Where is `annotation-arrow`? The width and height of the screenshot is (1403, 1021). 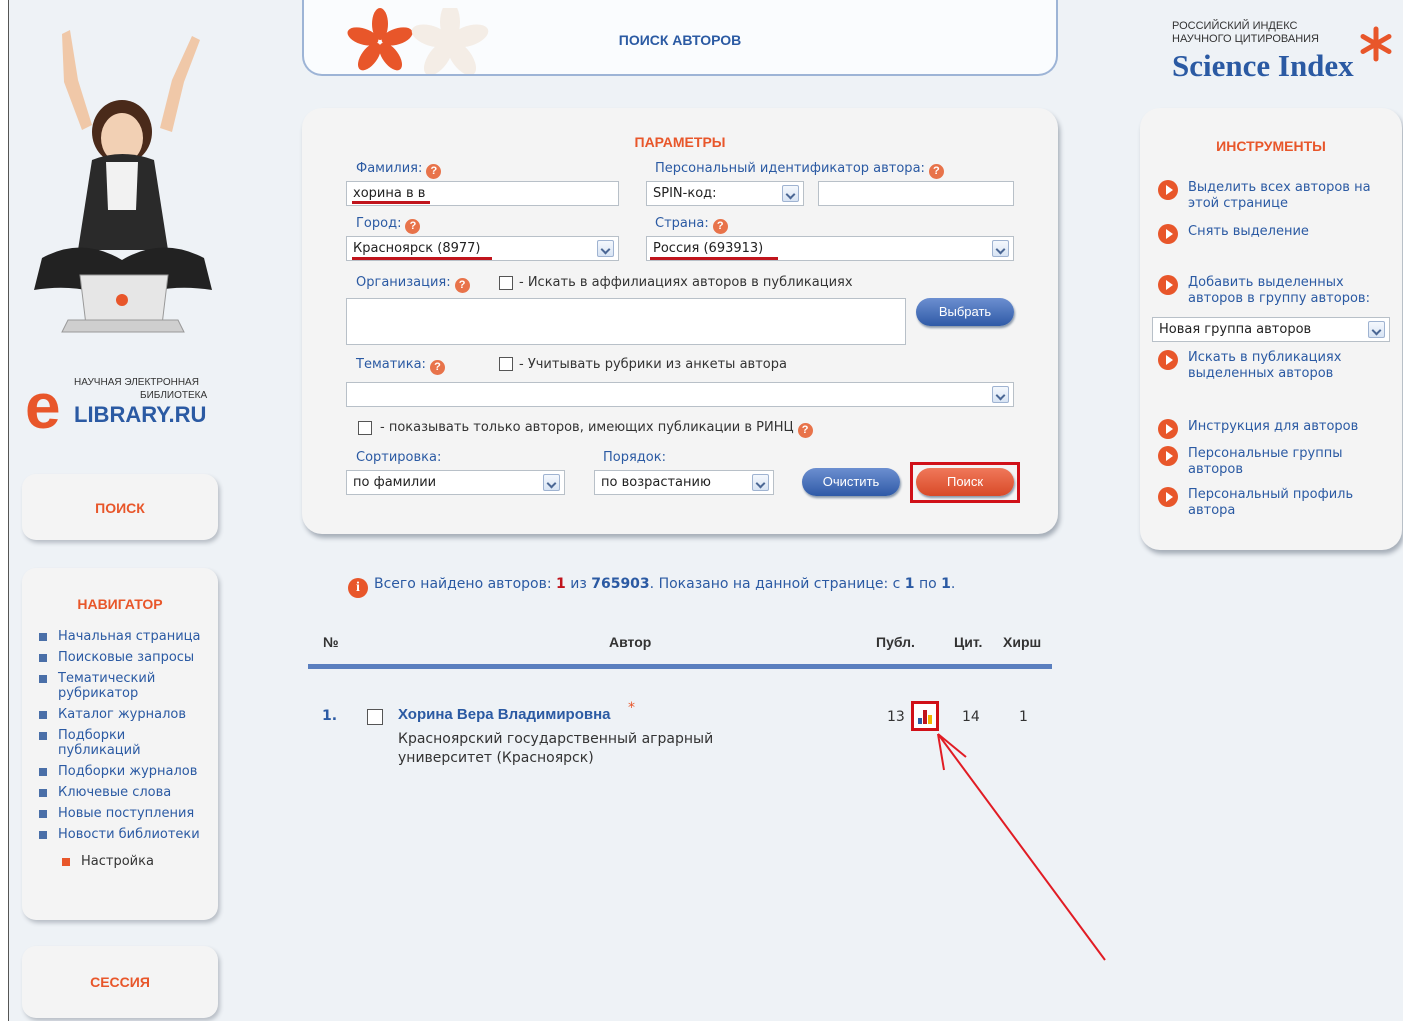
annotation-arrow is located at coordinates (1021, 847).